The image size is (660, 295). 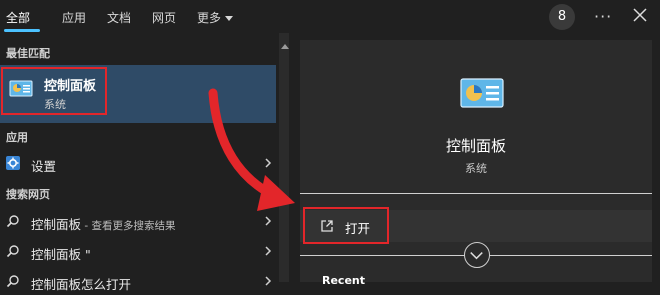 I want to click on web-result-query: 控制面板怎么打开, so click(x=81, y=284).